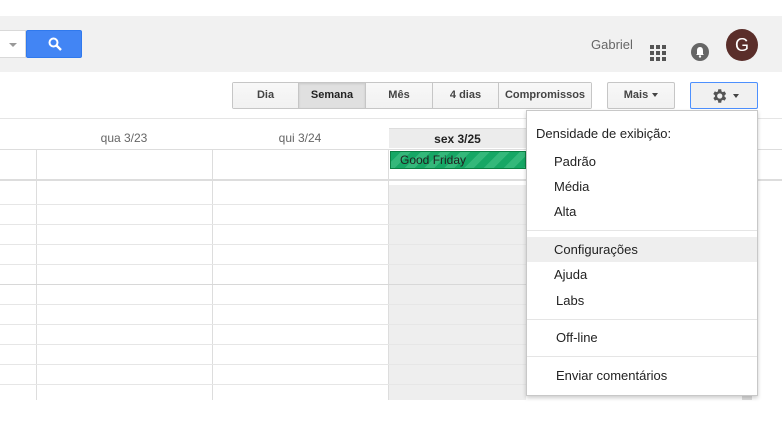 The width and height of the screenshot is (782, 440). What do you see at coordinates (642, 211) in the screenshot?
I see `menu-item-density-high: Alta` at bounding box center [642, 211].